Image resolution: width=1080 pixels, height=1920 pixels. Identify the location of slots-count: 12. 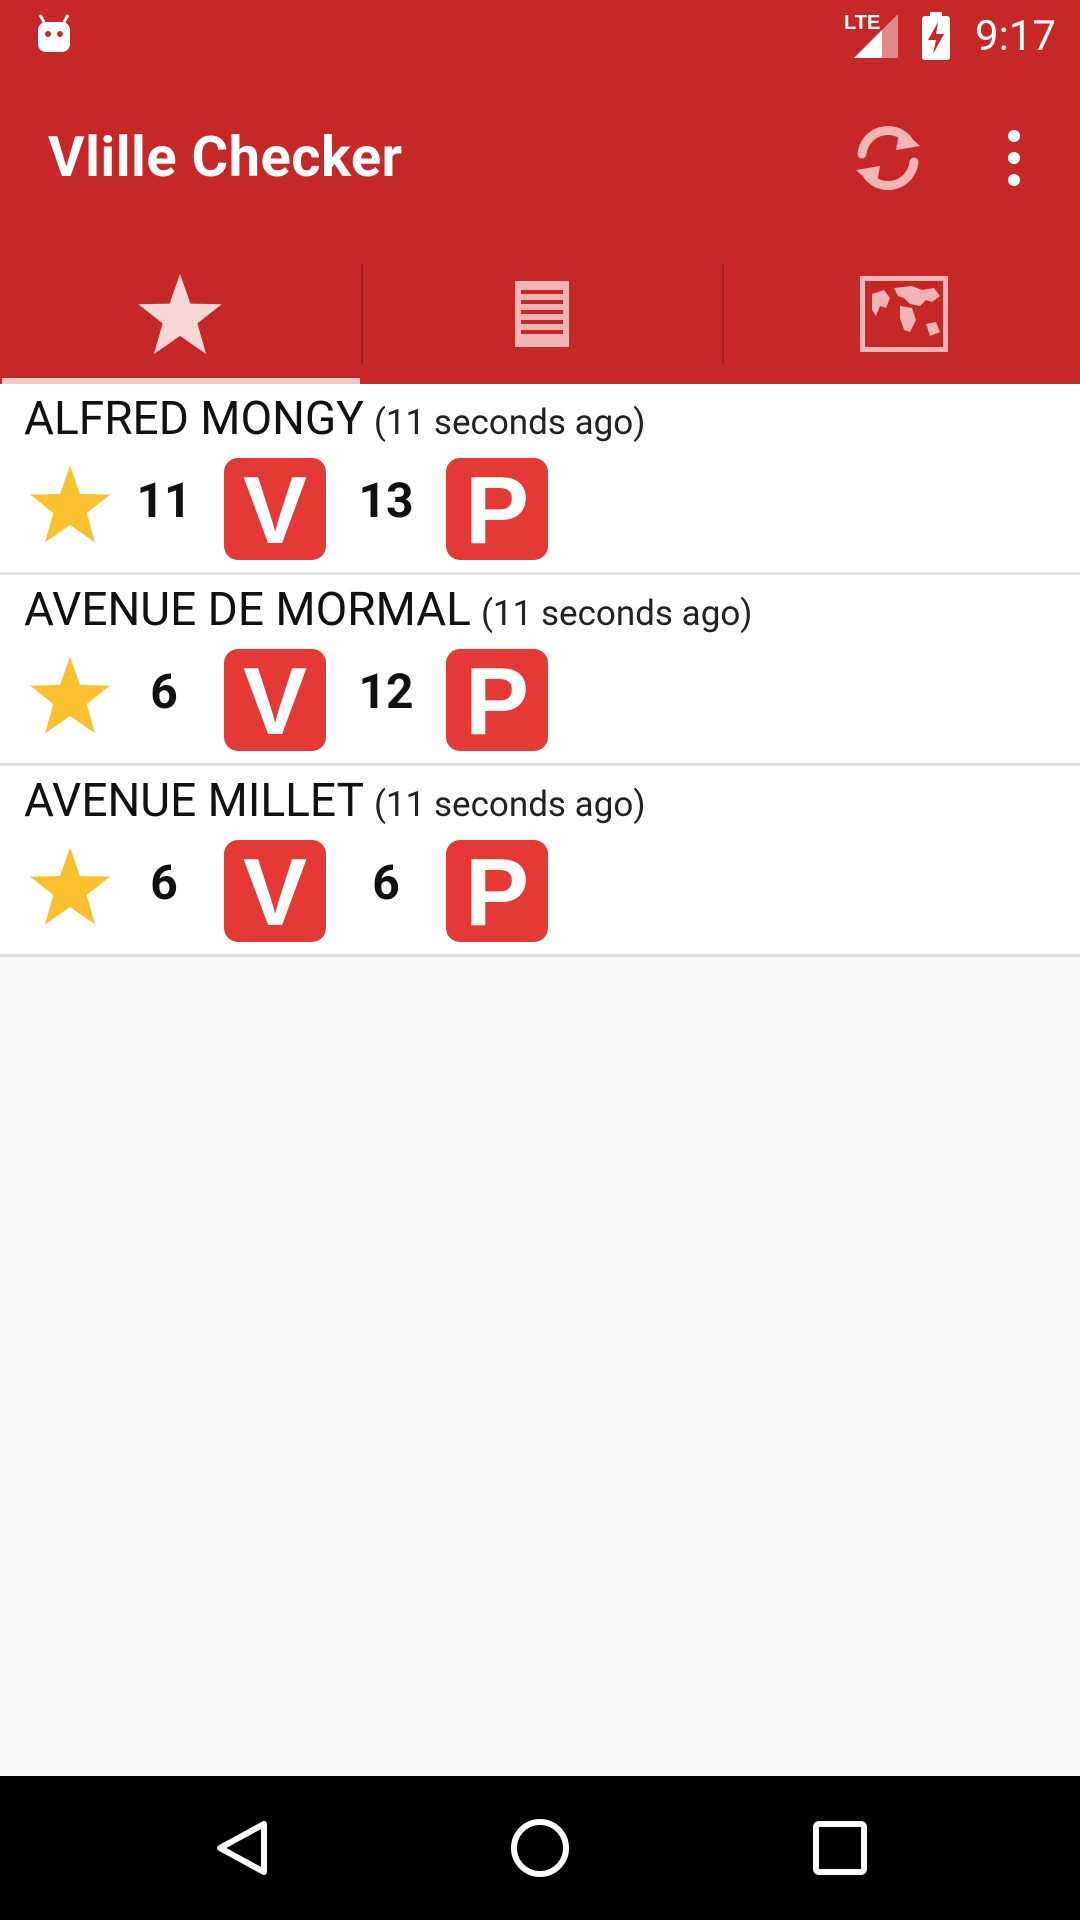
(386, 691).